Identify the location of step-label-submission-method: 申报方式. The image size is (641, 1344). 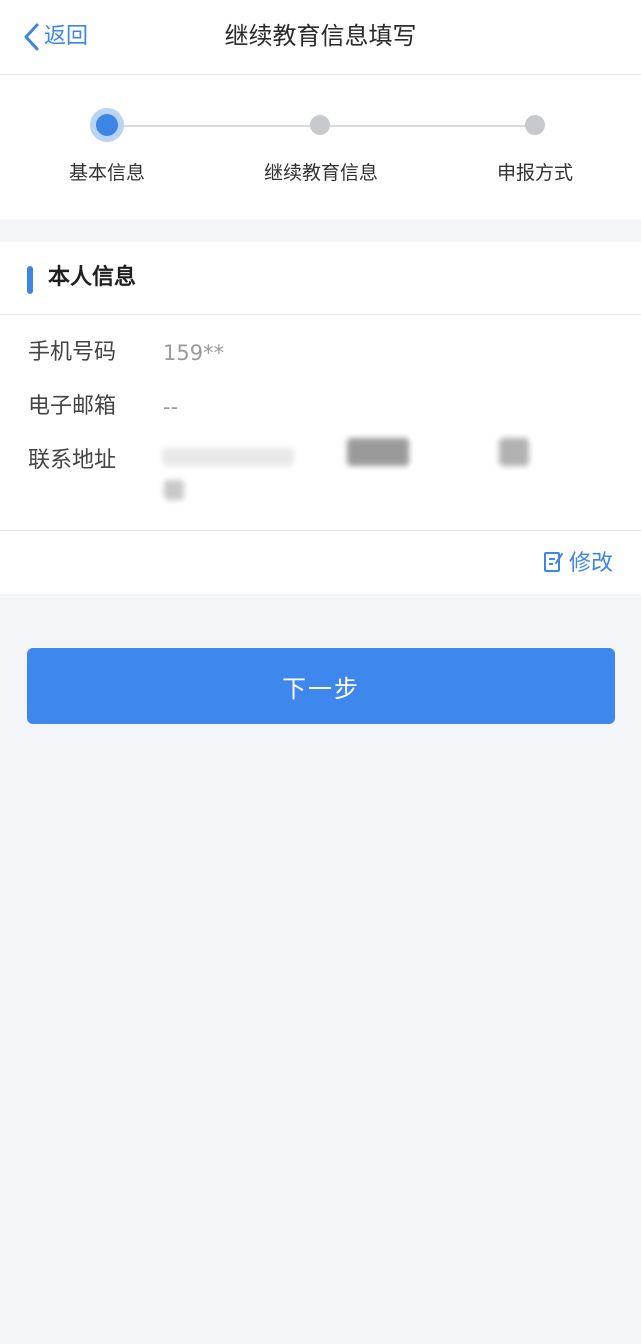
(534, 173).